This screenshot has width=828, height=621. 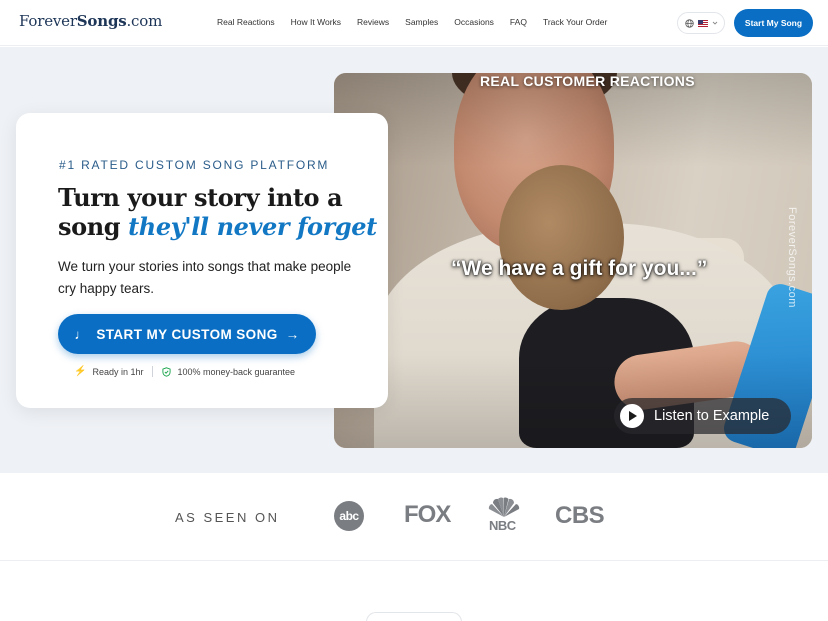 What do you see at coordinates (252, 226) in the screenshot?
I see `headline-accent: they'll never forget` at bounding box center [252, 226].